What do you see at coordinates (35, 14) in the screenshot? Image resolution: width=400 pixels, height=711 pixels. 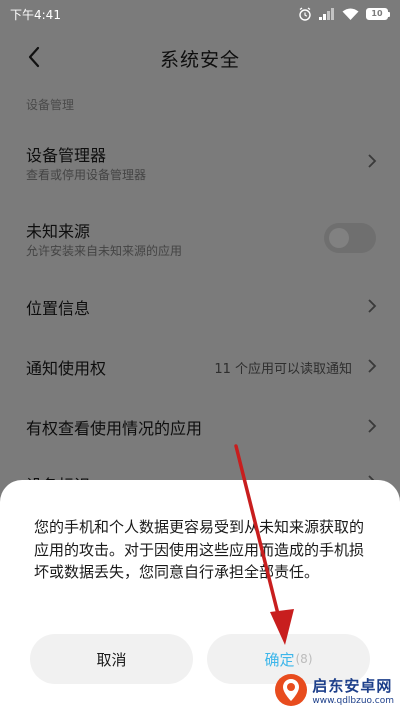 I see `status-time: 下午4:41` at bounding box center [35, 14].